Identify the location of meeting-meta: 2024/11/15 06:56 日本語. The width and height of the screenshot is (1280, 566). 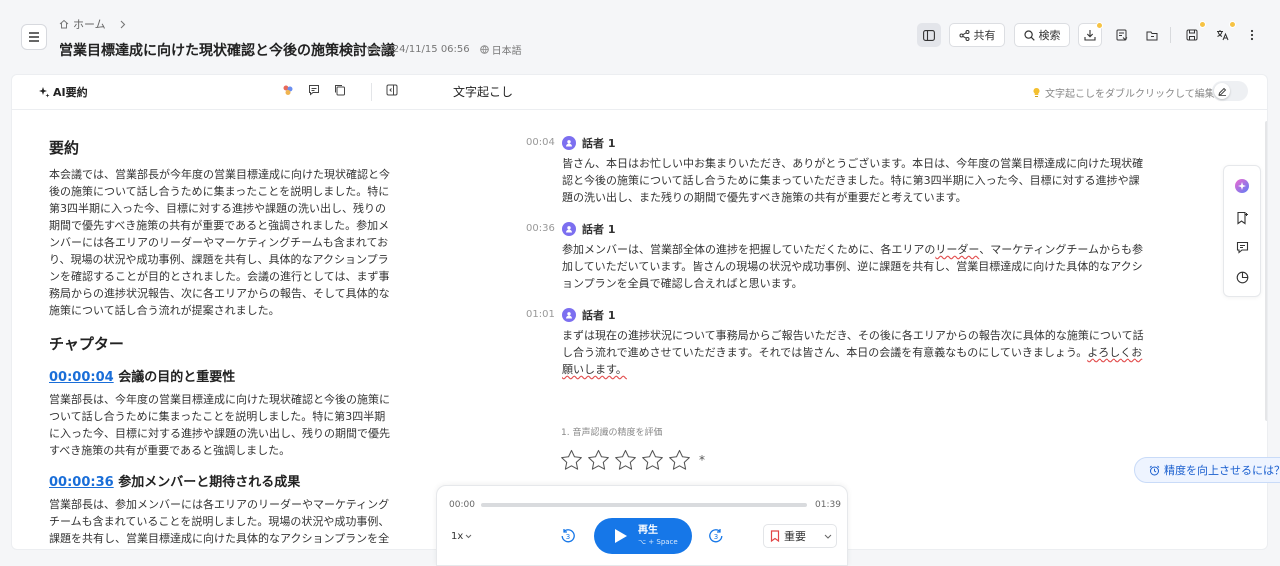
(445, 49).